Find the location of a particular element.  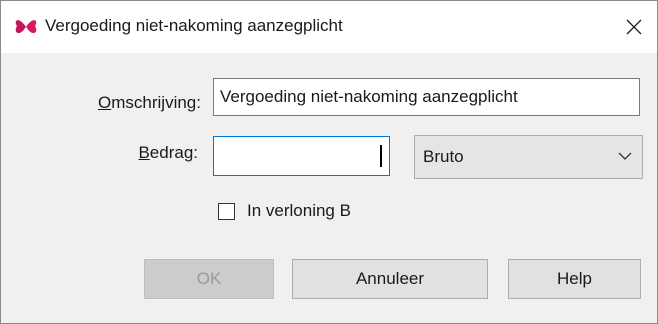

close-icon is located at coordinates (634, 27).